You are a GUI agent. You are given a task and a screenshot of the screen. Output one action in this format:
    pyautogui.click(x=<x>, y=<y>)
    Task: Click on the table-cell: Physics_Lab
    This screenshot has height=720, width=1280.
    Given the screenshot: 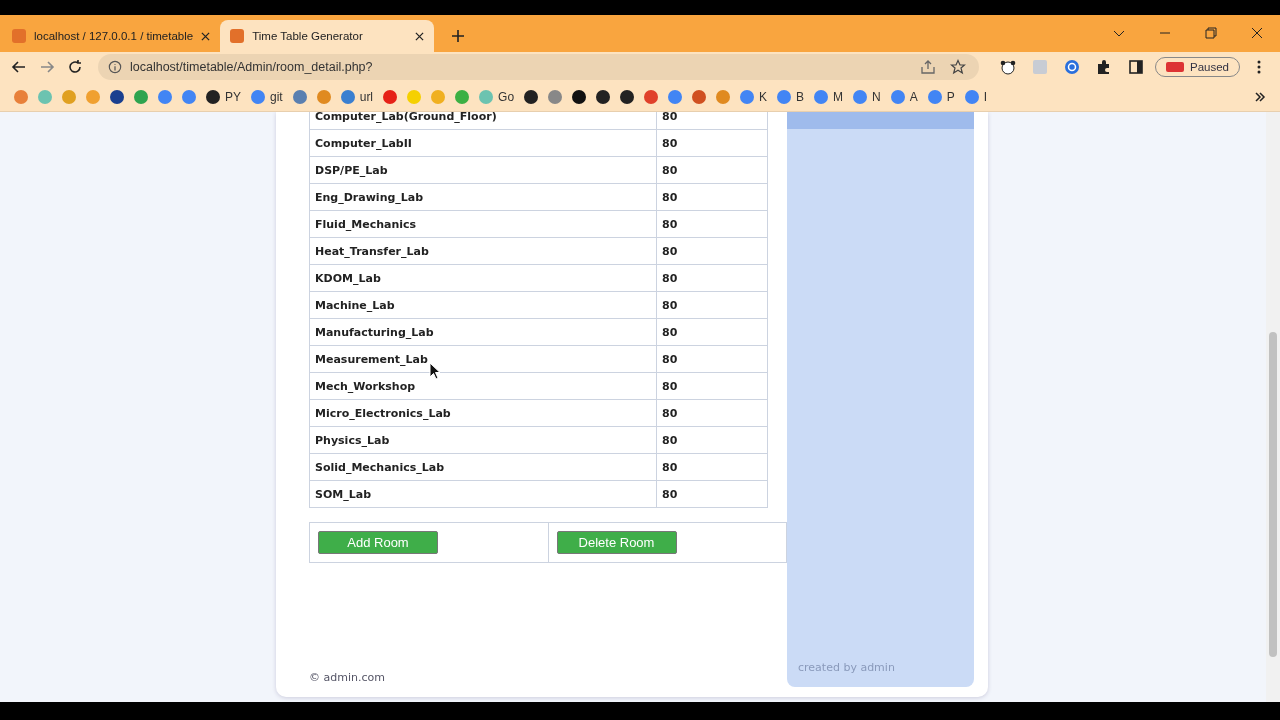 What is the action you would take?
    pyautogui.click(x=483, y=440)
    